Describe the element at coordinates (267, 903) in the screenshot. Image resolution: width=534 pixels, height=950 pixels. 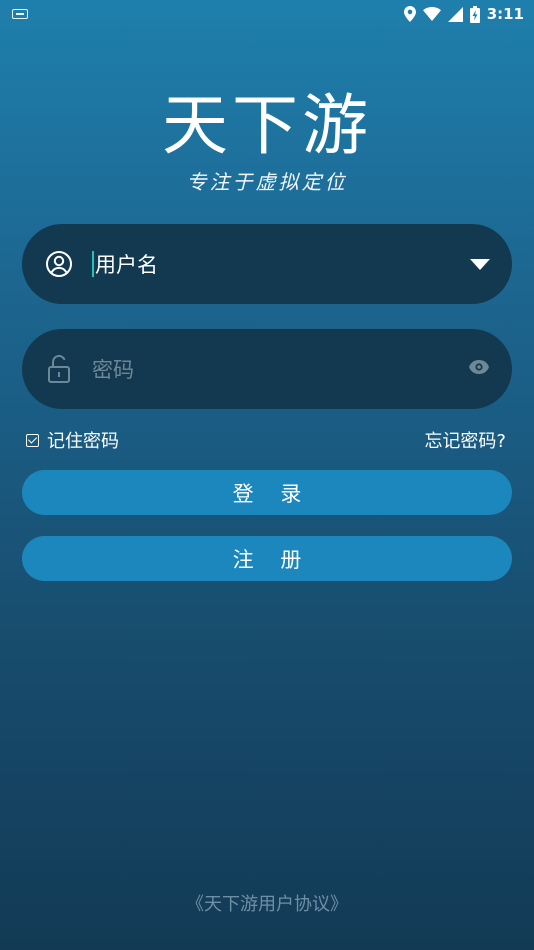
I see `user-agreement-link: 《天下游用户协议》` at that location.